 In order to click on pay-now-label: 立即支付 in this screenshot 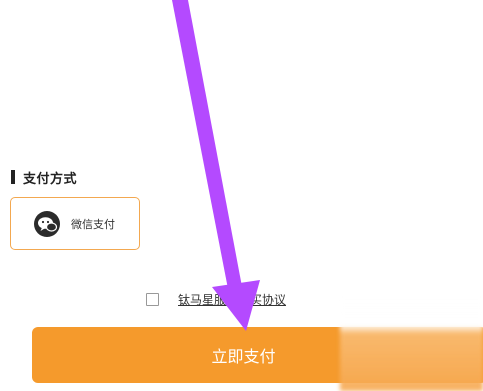, I will do `click(243, 356)`.